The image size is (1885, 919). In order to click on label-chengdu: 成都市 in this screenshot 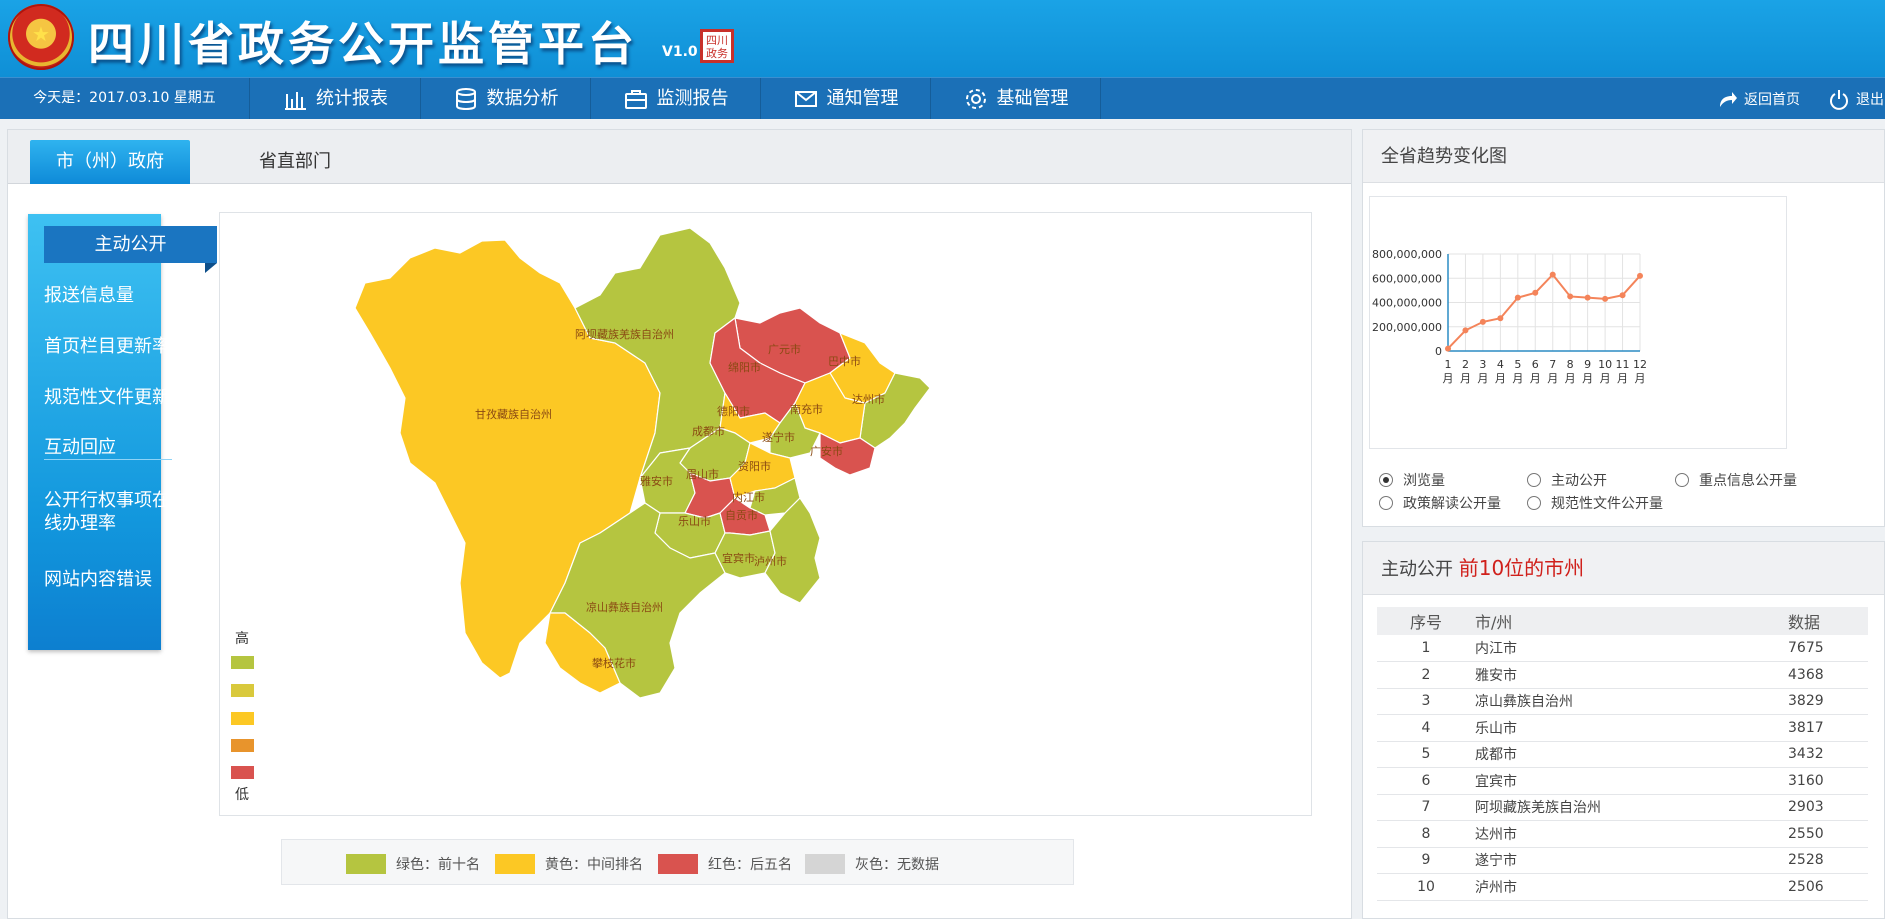, I will do `click(708, 431)`.